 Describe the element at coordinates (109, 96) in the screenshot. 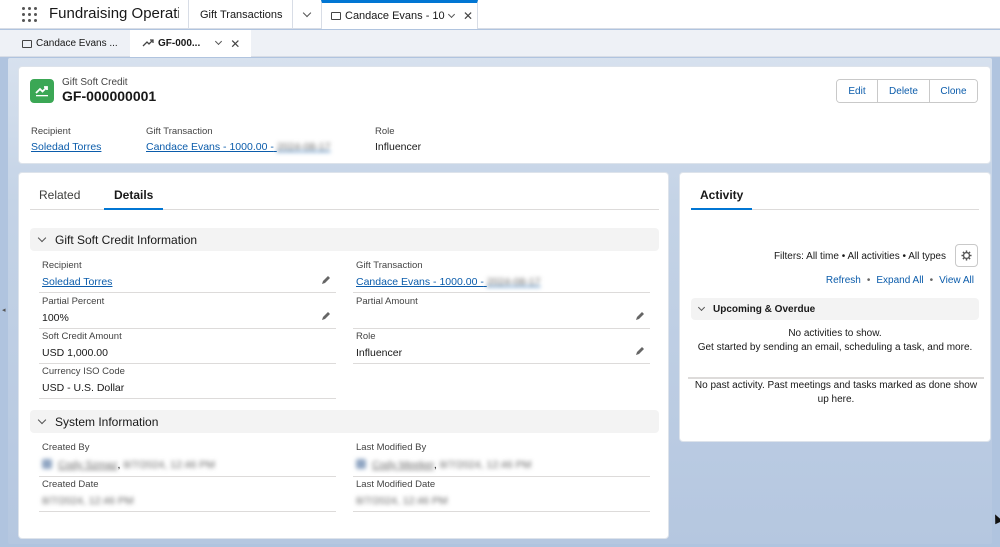

I see `record-title: GF-000000001` at that location.